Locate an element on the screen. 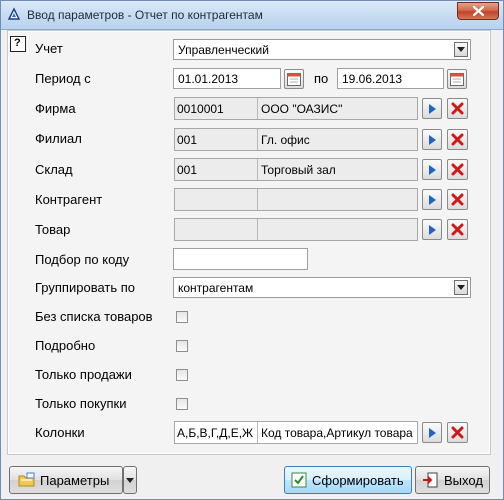  filial-code: 001 is located at coordinates (187, 140).